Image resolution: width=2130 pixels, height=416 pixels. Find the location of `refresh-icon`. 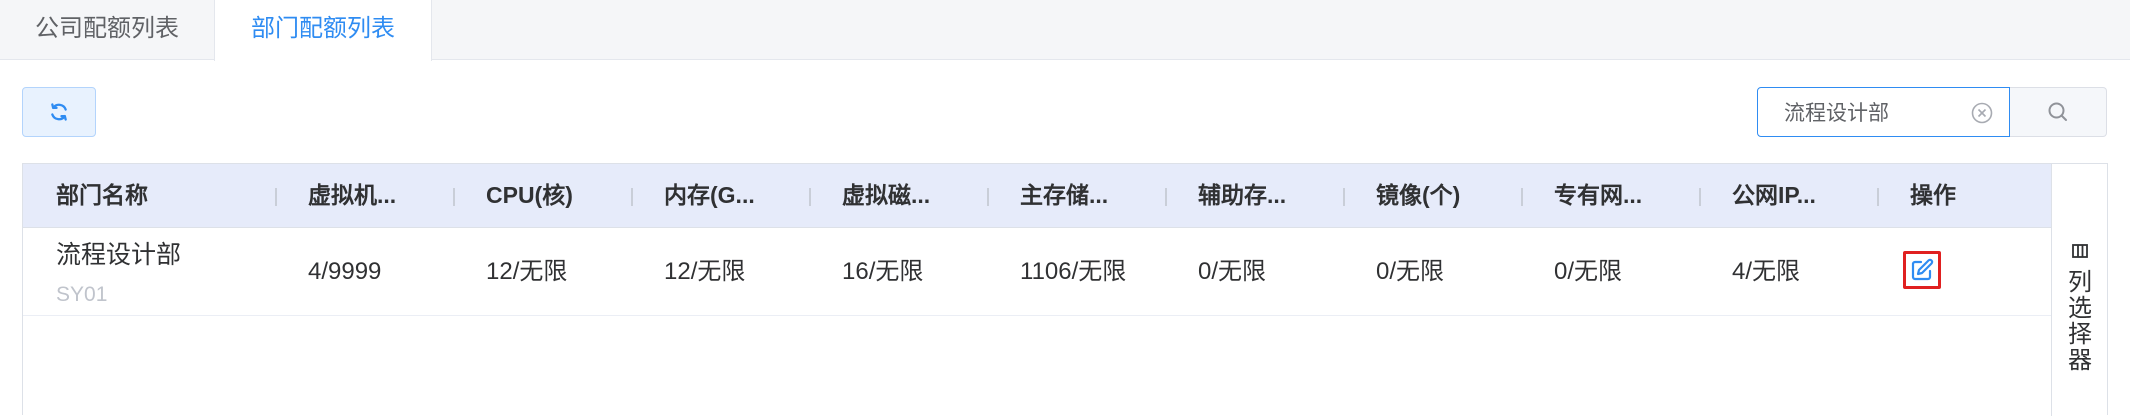

refresh-icon is located at coordinates (59, 112).